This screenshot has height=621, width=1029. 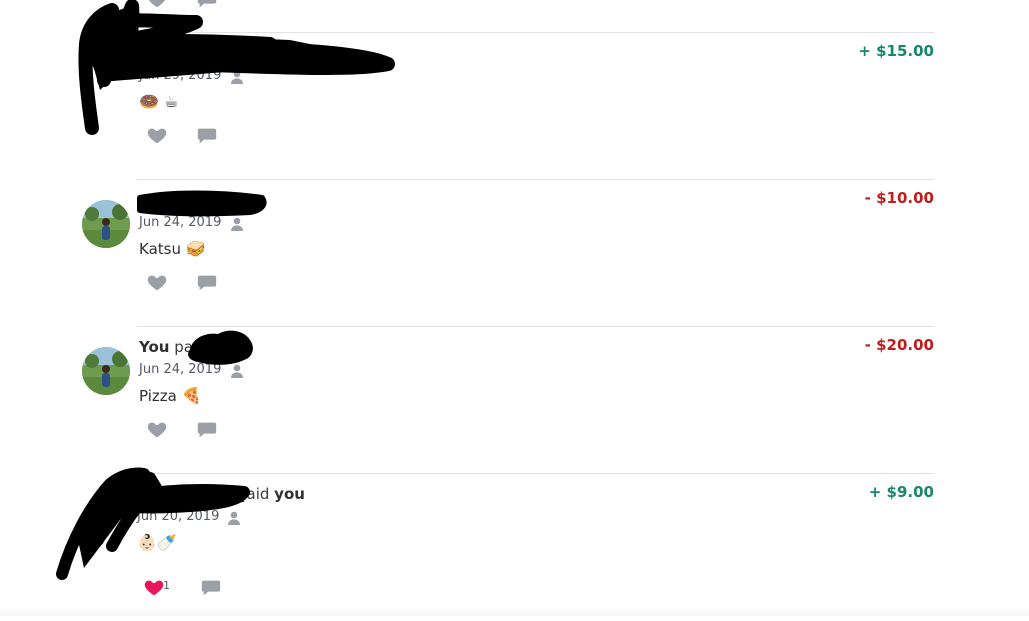 I want to click on note-text: Katsu, so click(x=160, y=249).